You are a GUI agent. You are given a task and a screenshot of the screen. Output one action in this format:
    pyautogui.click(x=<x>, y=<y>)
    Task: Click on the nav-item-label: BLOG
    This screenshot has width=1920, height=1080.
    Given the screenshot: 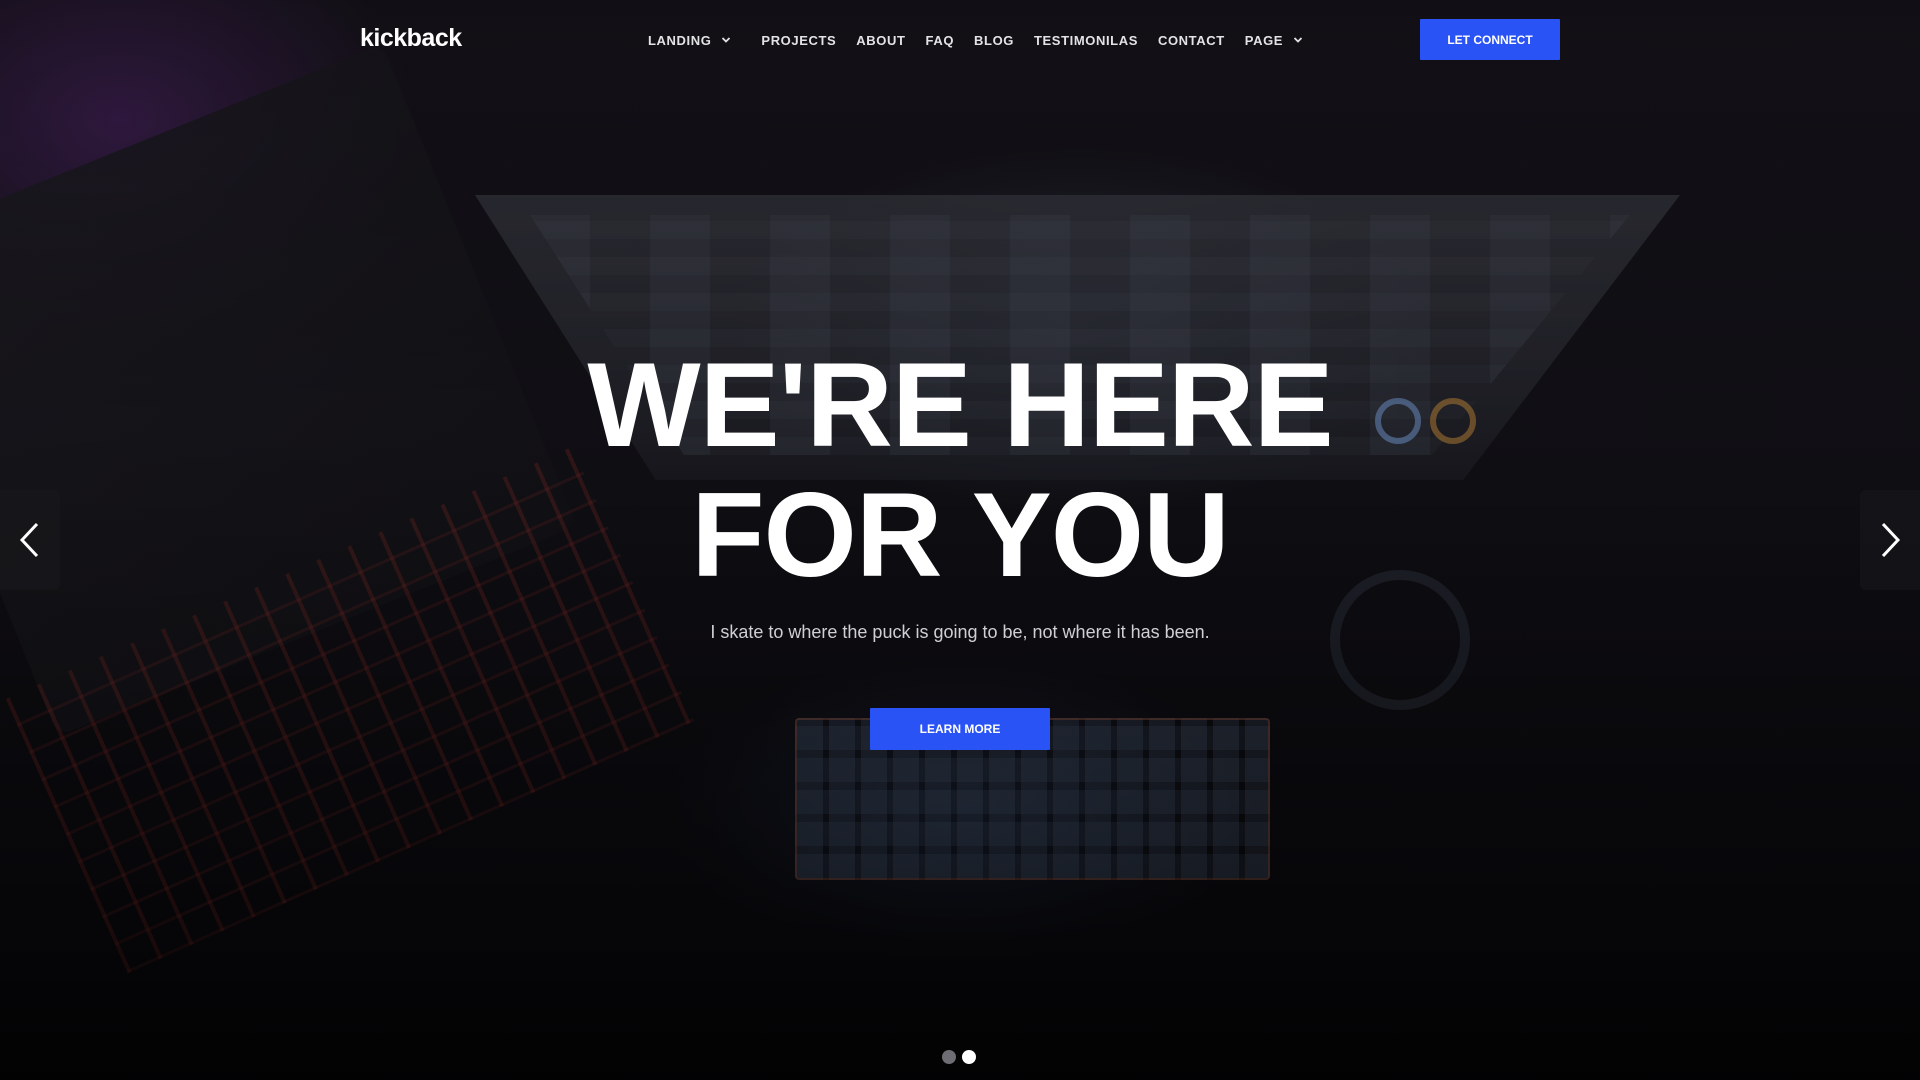 What is the action you would take?
    pyautogui.click(x=994, y=40)
    